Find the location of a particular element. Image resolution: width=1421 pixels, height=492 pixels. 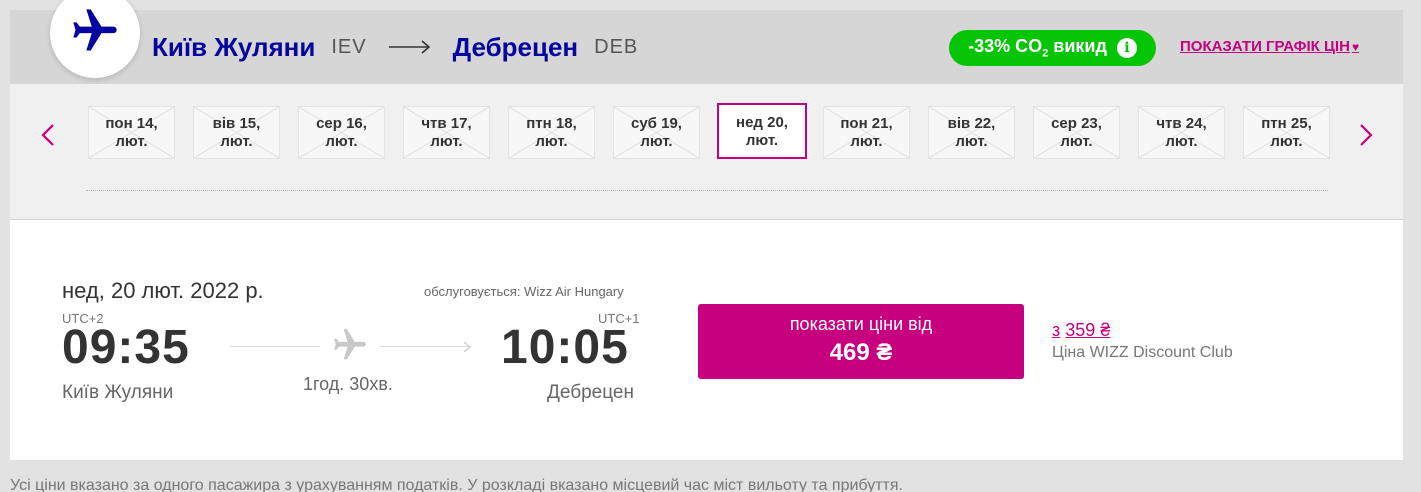

route-summary: Київ Жуляни IEV Дебрецен DEB is located at coordinates (395, 47).